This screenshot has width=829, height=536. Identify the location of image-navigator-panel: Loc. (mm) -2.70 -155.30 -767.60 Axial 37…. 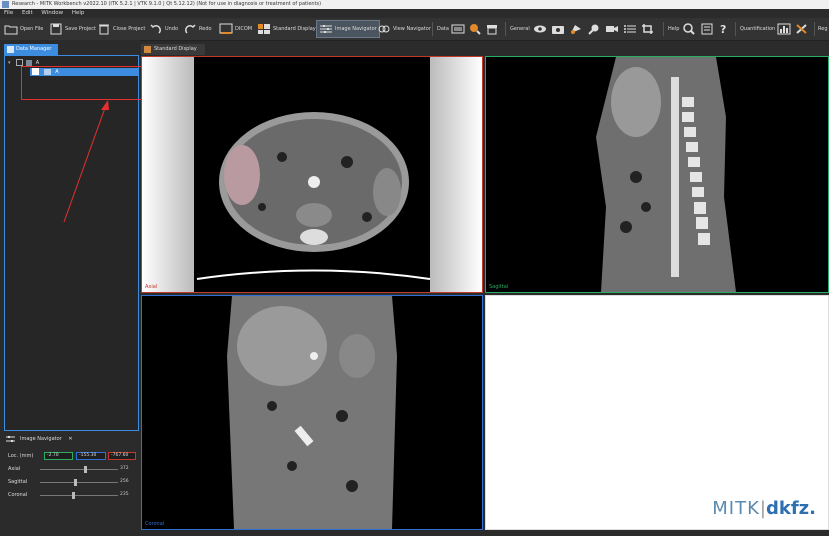
(71, 477).